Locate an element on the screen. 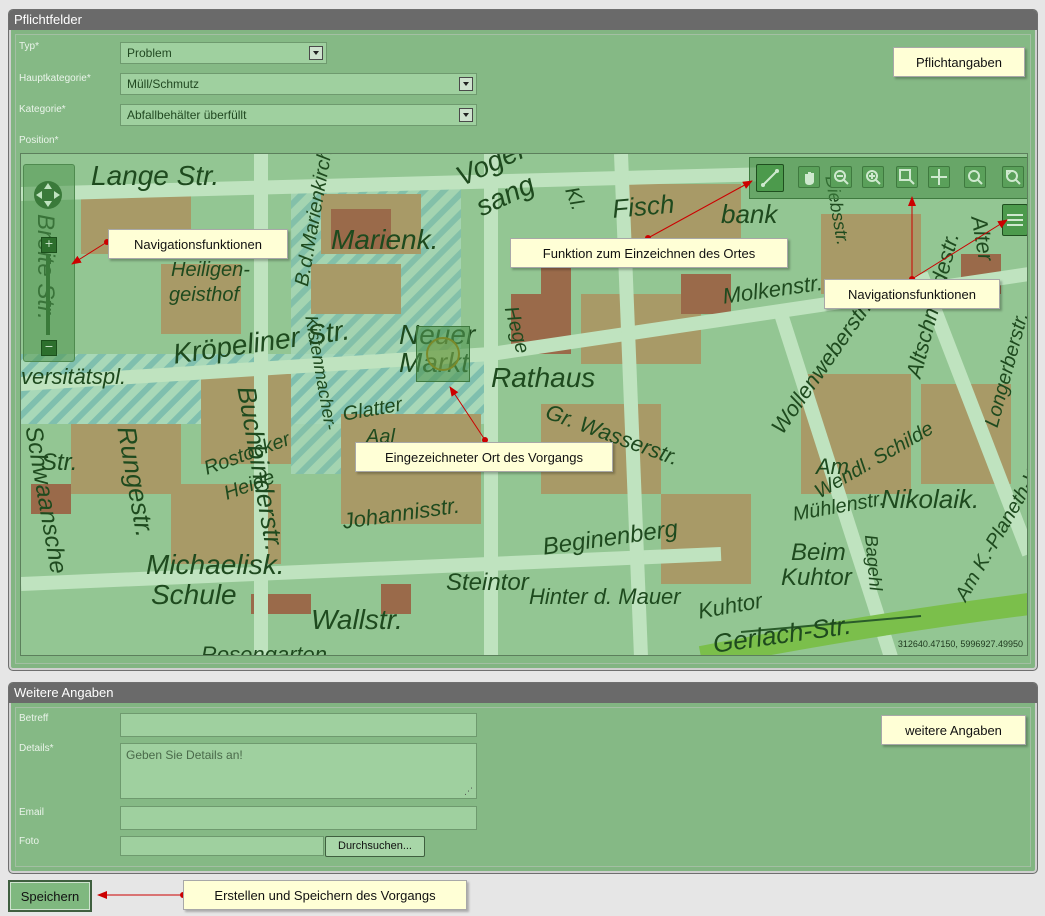 The width and height of the screenshot is (1045, 916). email-label: Email is located at coordinates (32, 812).